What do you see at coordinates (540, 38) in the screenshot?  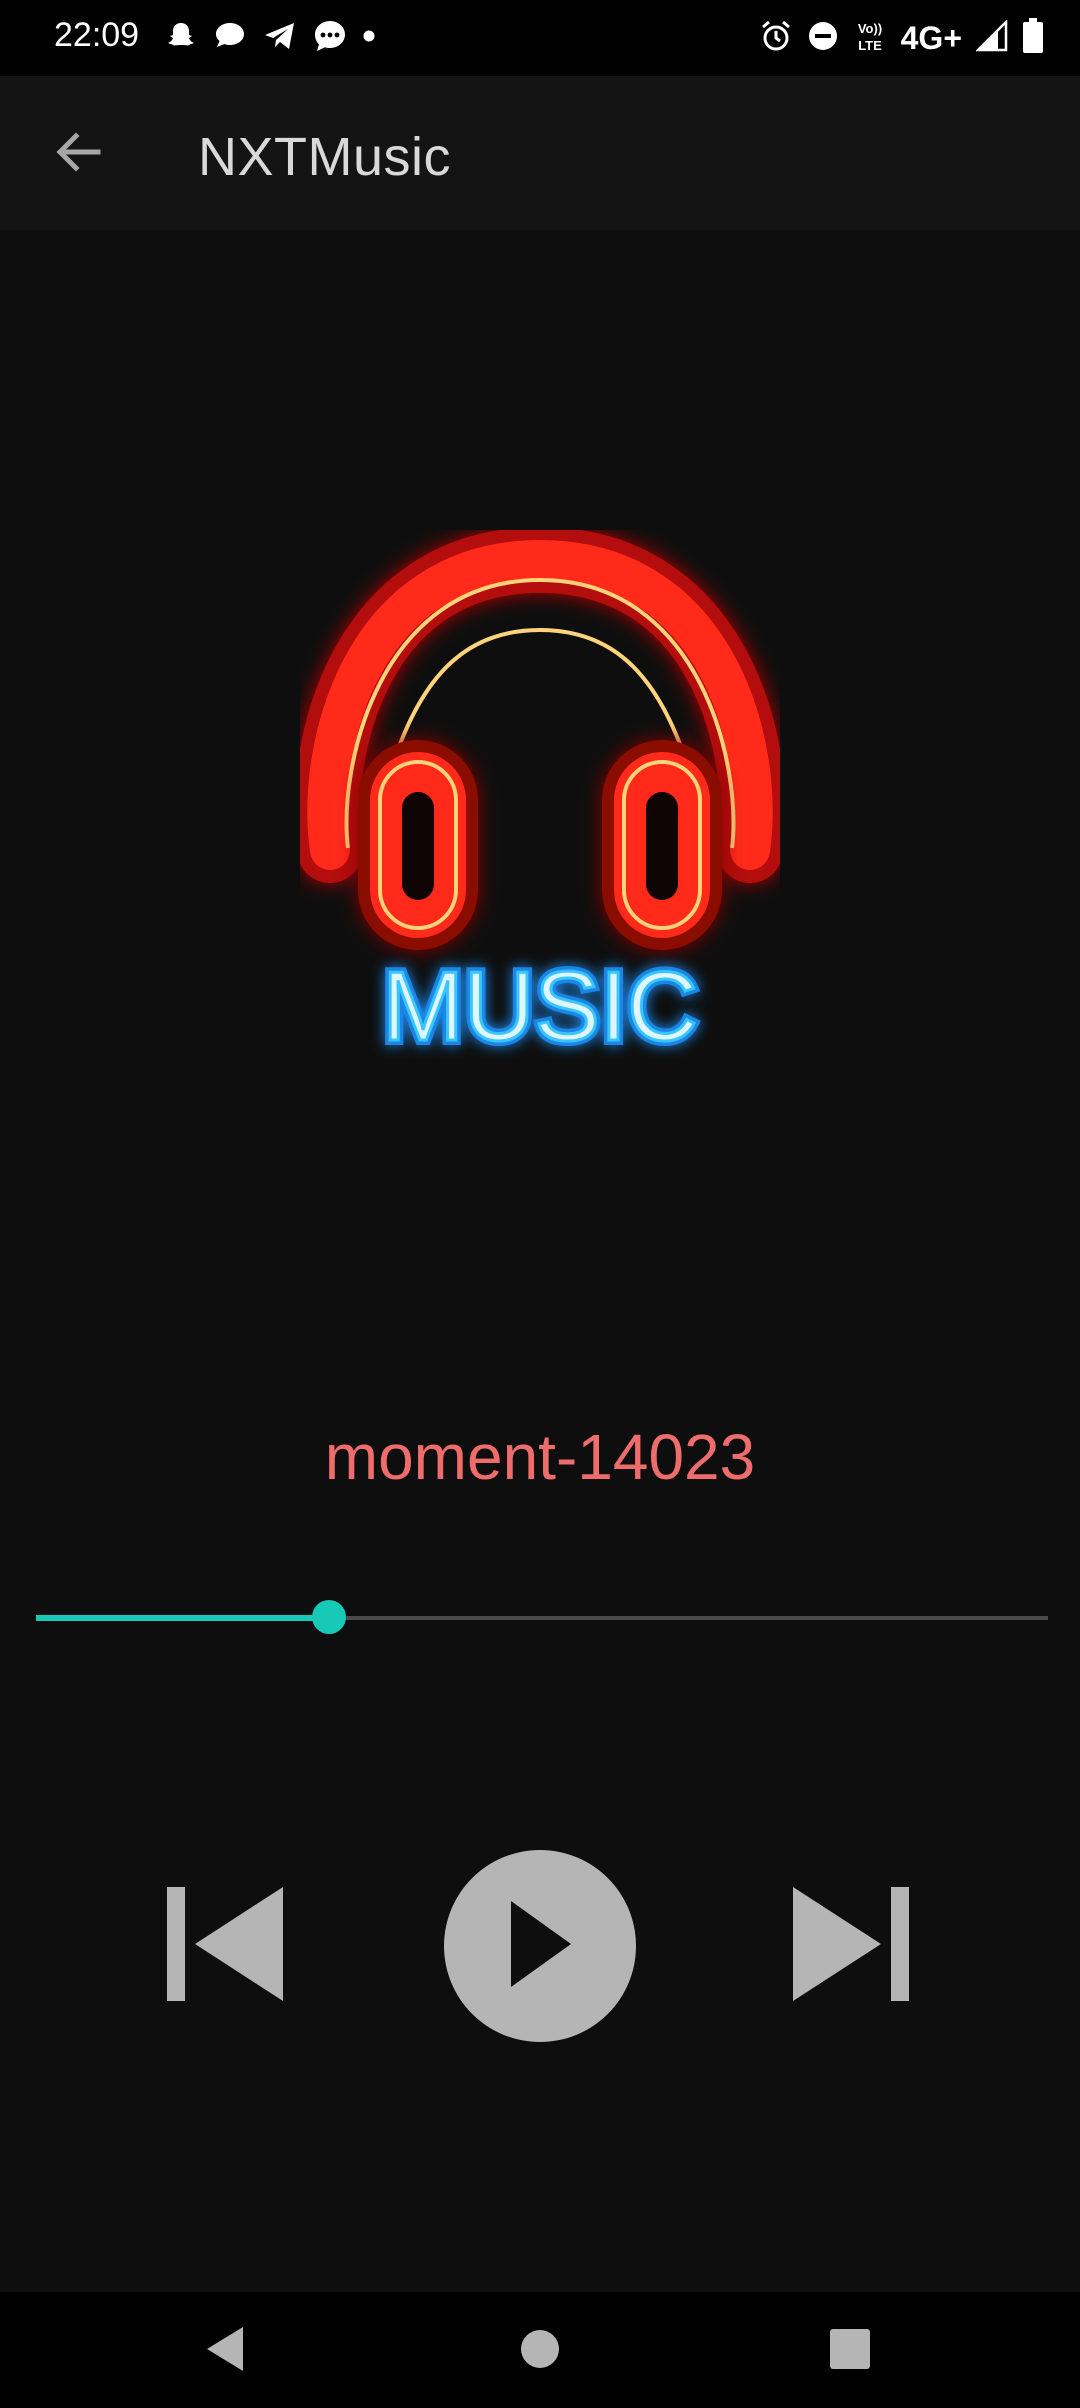 I see `status-bar: 22:09 Vo)) LTE 4G+` at bounding box center [540, 38].